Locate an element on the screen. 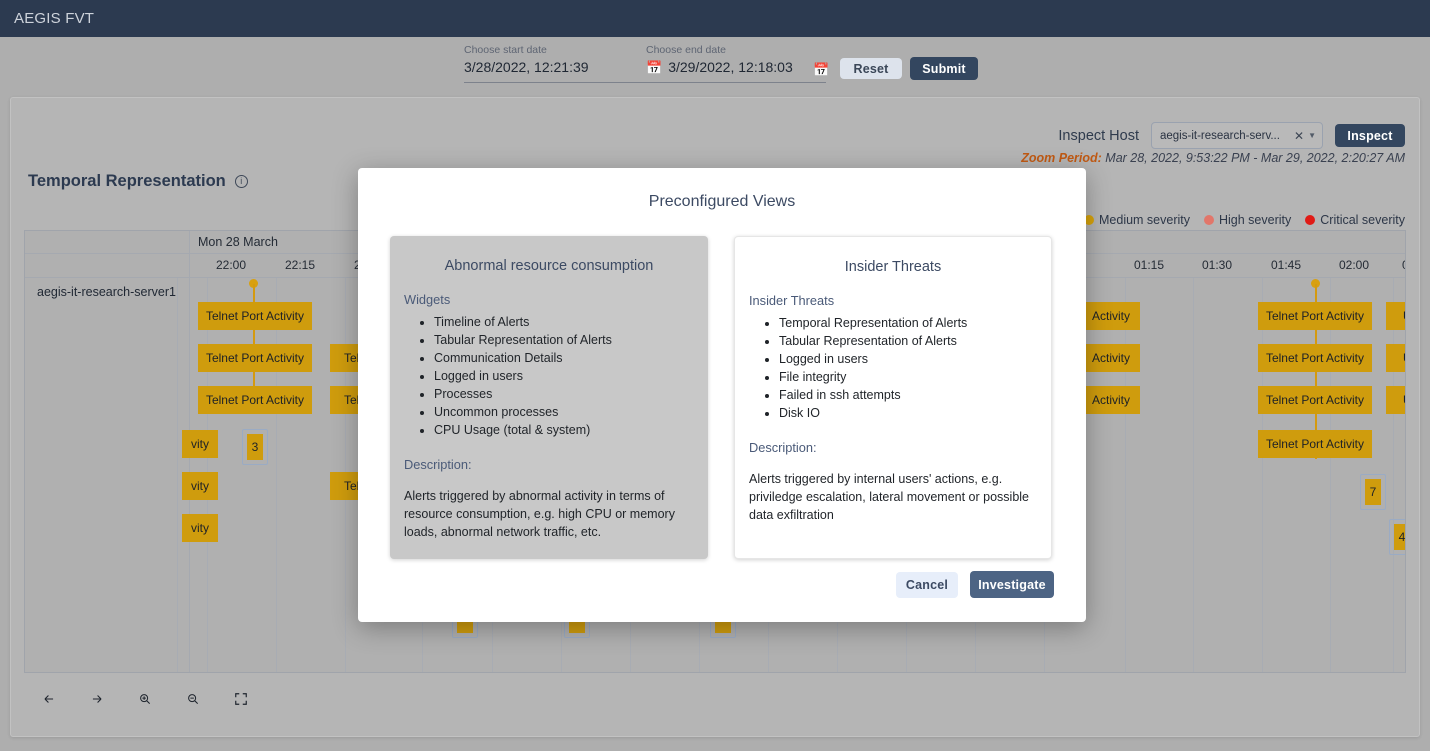 This screenshot has height=751, width=1430. legend-dot-critical is located at coordinates (1310, 220).